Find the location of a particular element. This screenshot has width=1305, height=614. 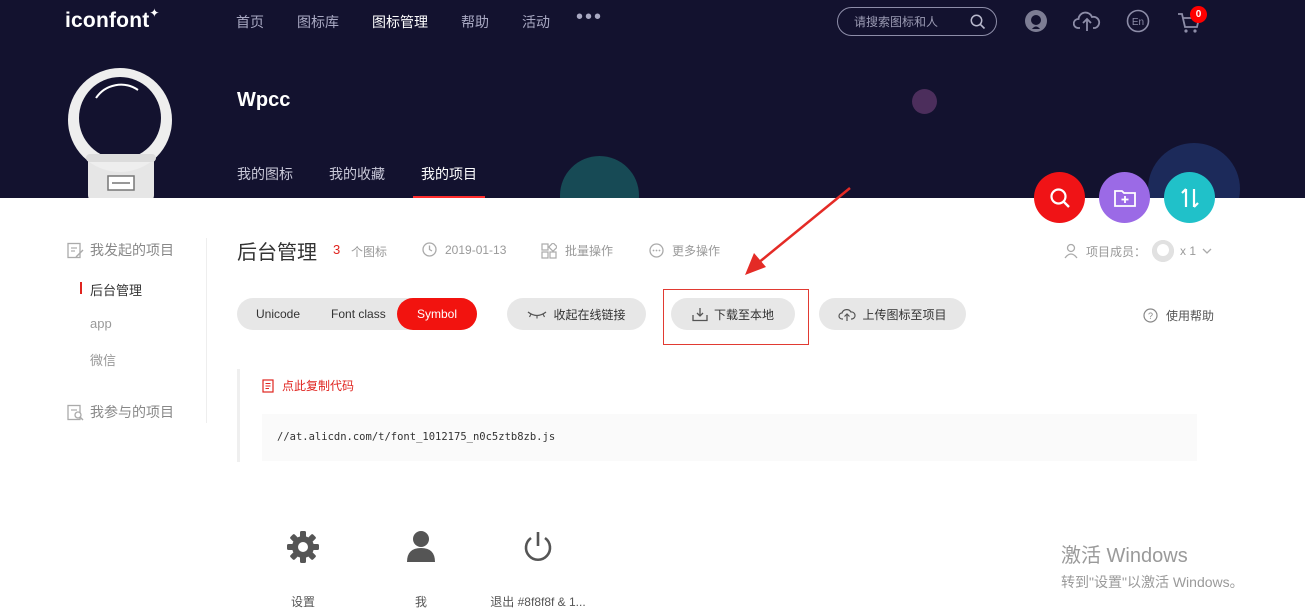

tab-my-projects: 我的项目 is located at coordinates (449, 181).